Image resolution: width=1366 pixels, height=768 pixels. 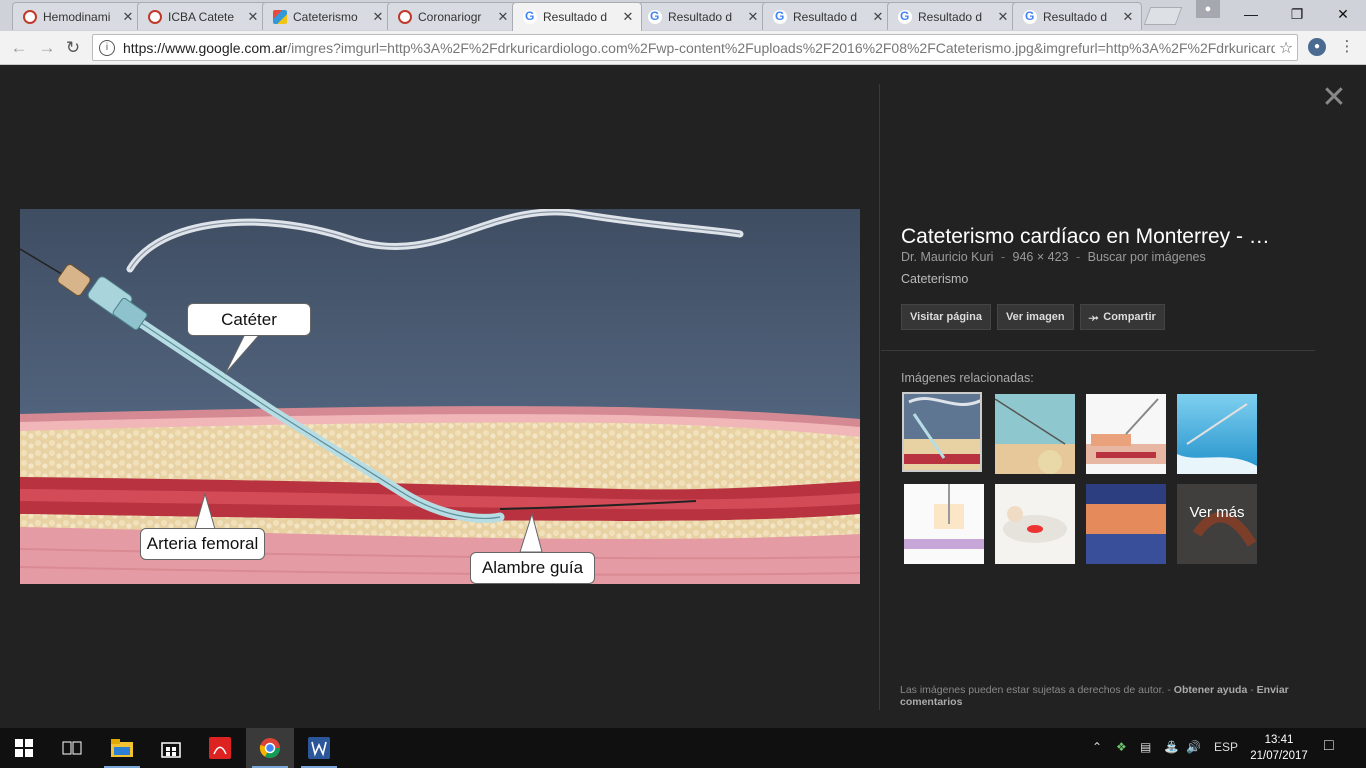 What do you see at coordinates (452, 16) in the screenshot?
I see `browser-tab: Coronariogr ✕` at bounding box center [452, 16].